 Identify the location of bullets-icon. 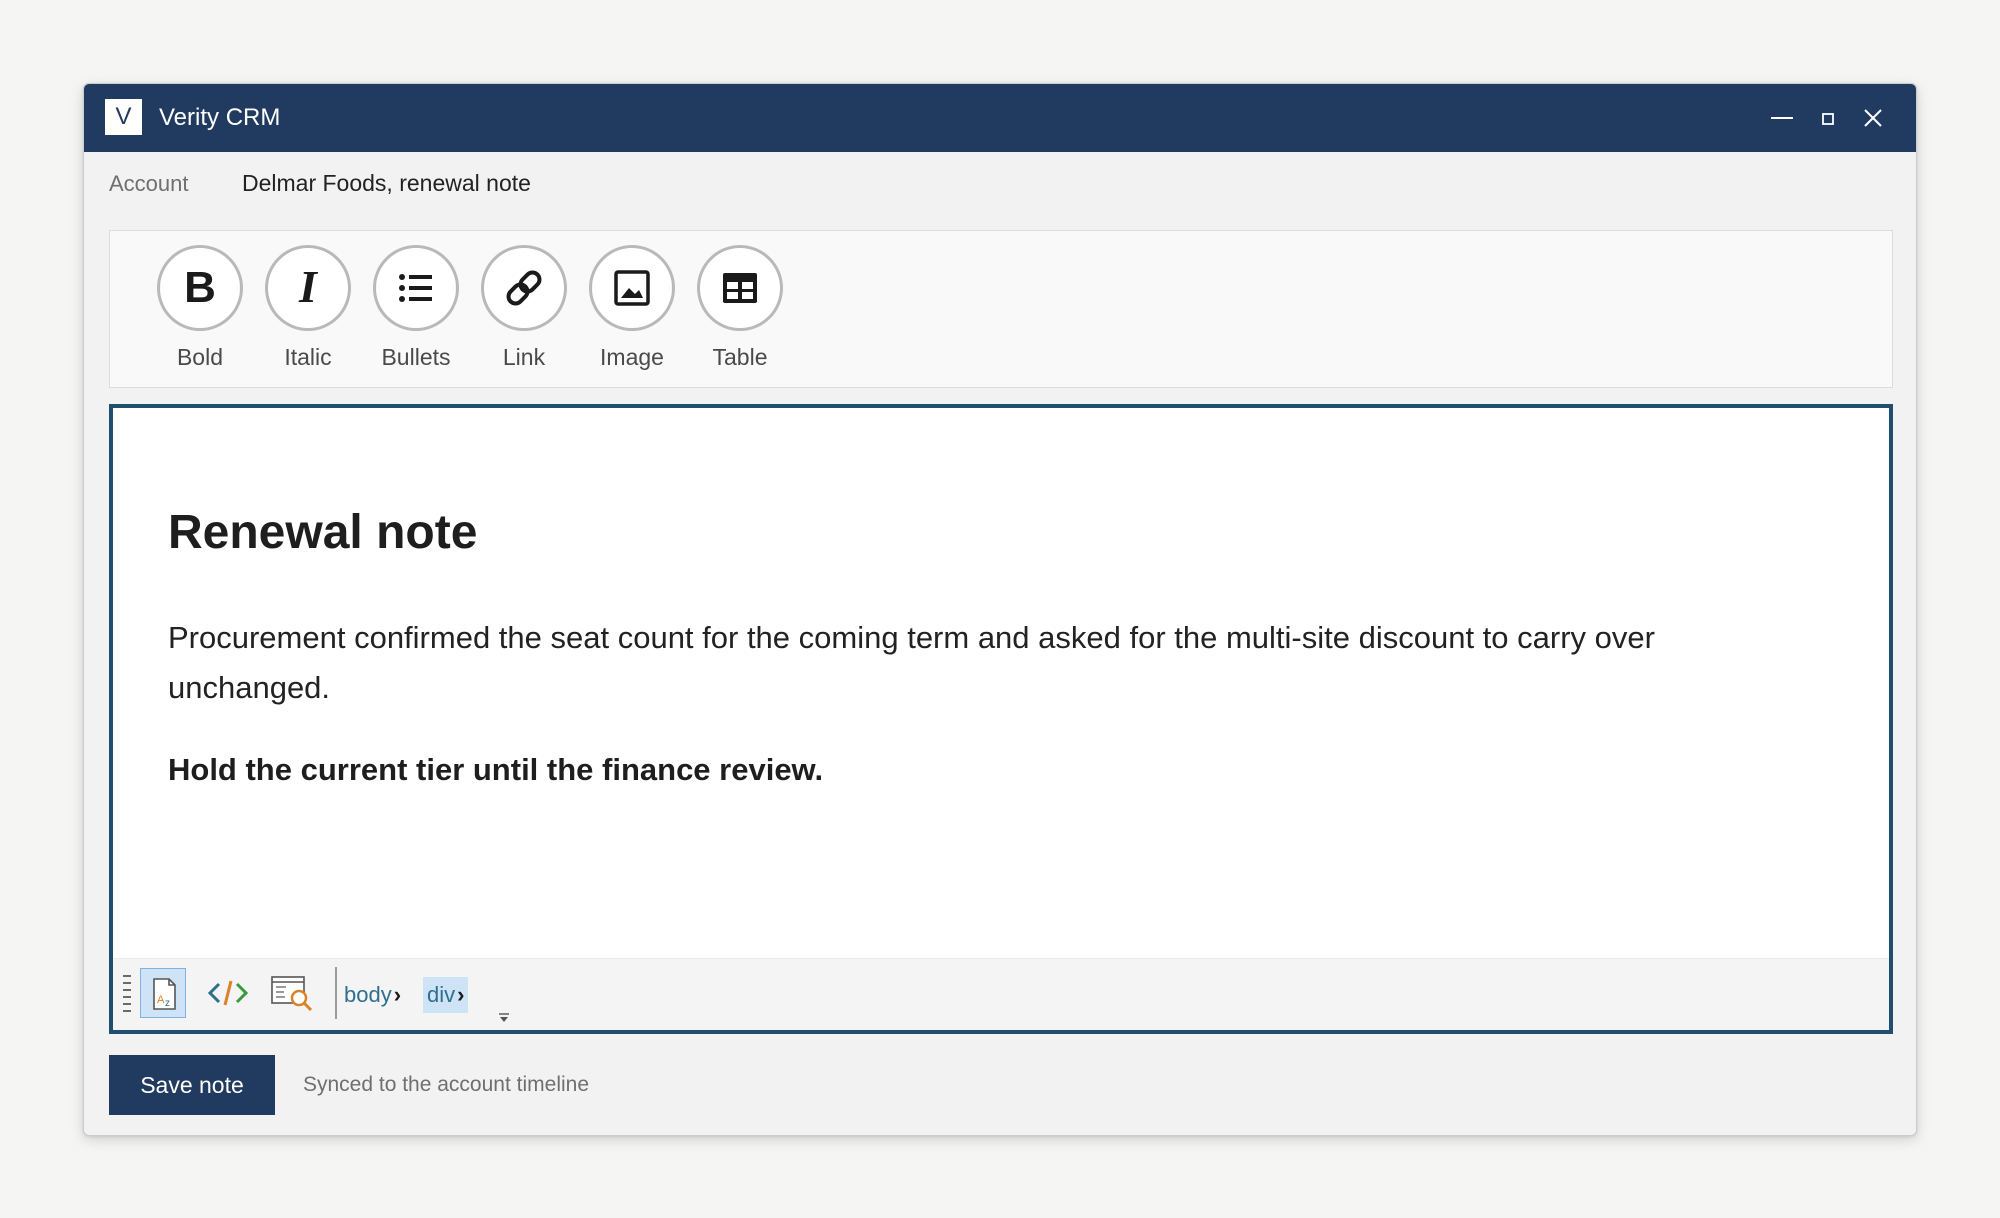
(415, 288).